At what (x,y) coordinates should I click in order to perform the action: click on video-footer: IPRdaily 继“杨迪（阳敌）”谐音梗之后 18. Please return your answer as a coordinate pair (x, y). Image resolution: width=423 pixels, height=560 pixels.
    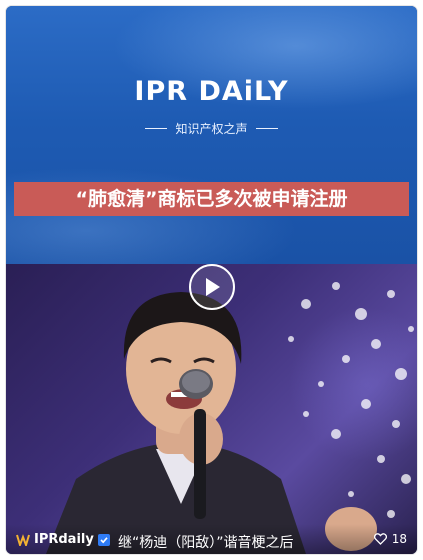
    Looking at the image, I should click on (211, 539).